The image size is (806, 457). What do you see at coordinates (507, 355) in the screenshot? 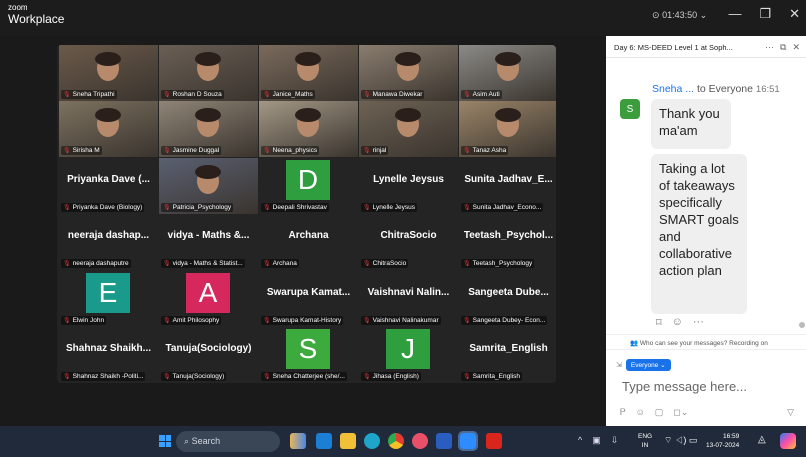
I see `participant-tile: Samrita_English 🎙 Samrita_English` at bounding box center [507, 355].